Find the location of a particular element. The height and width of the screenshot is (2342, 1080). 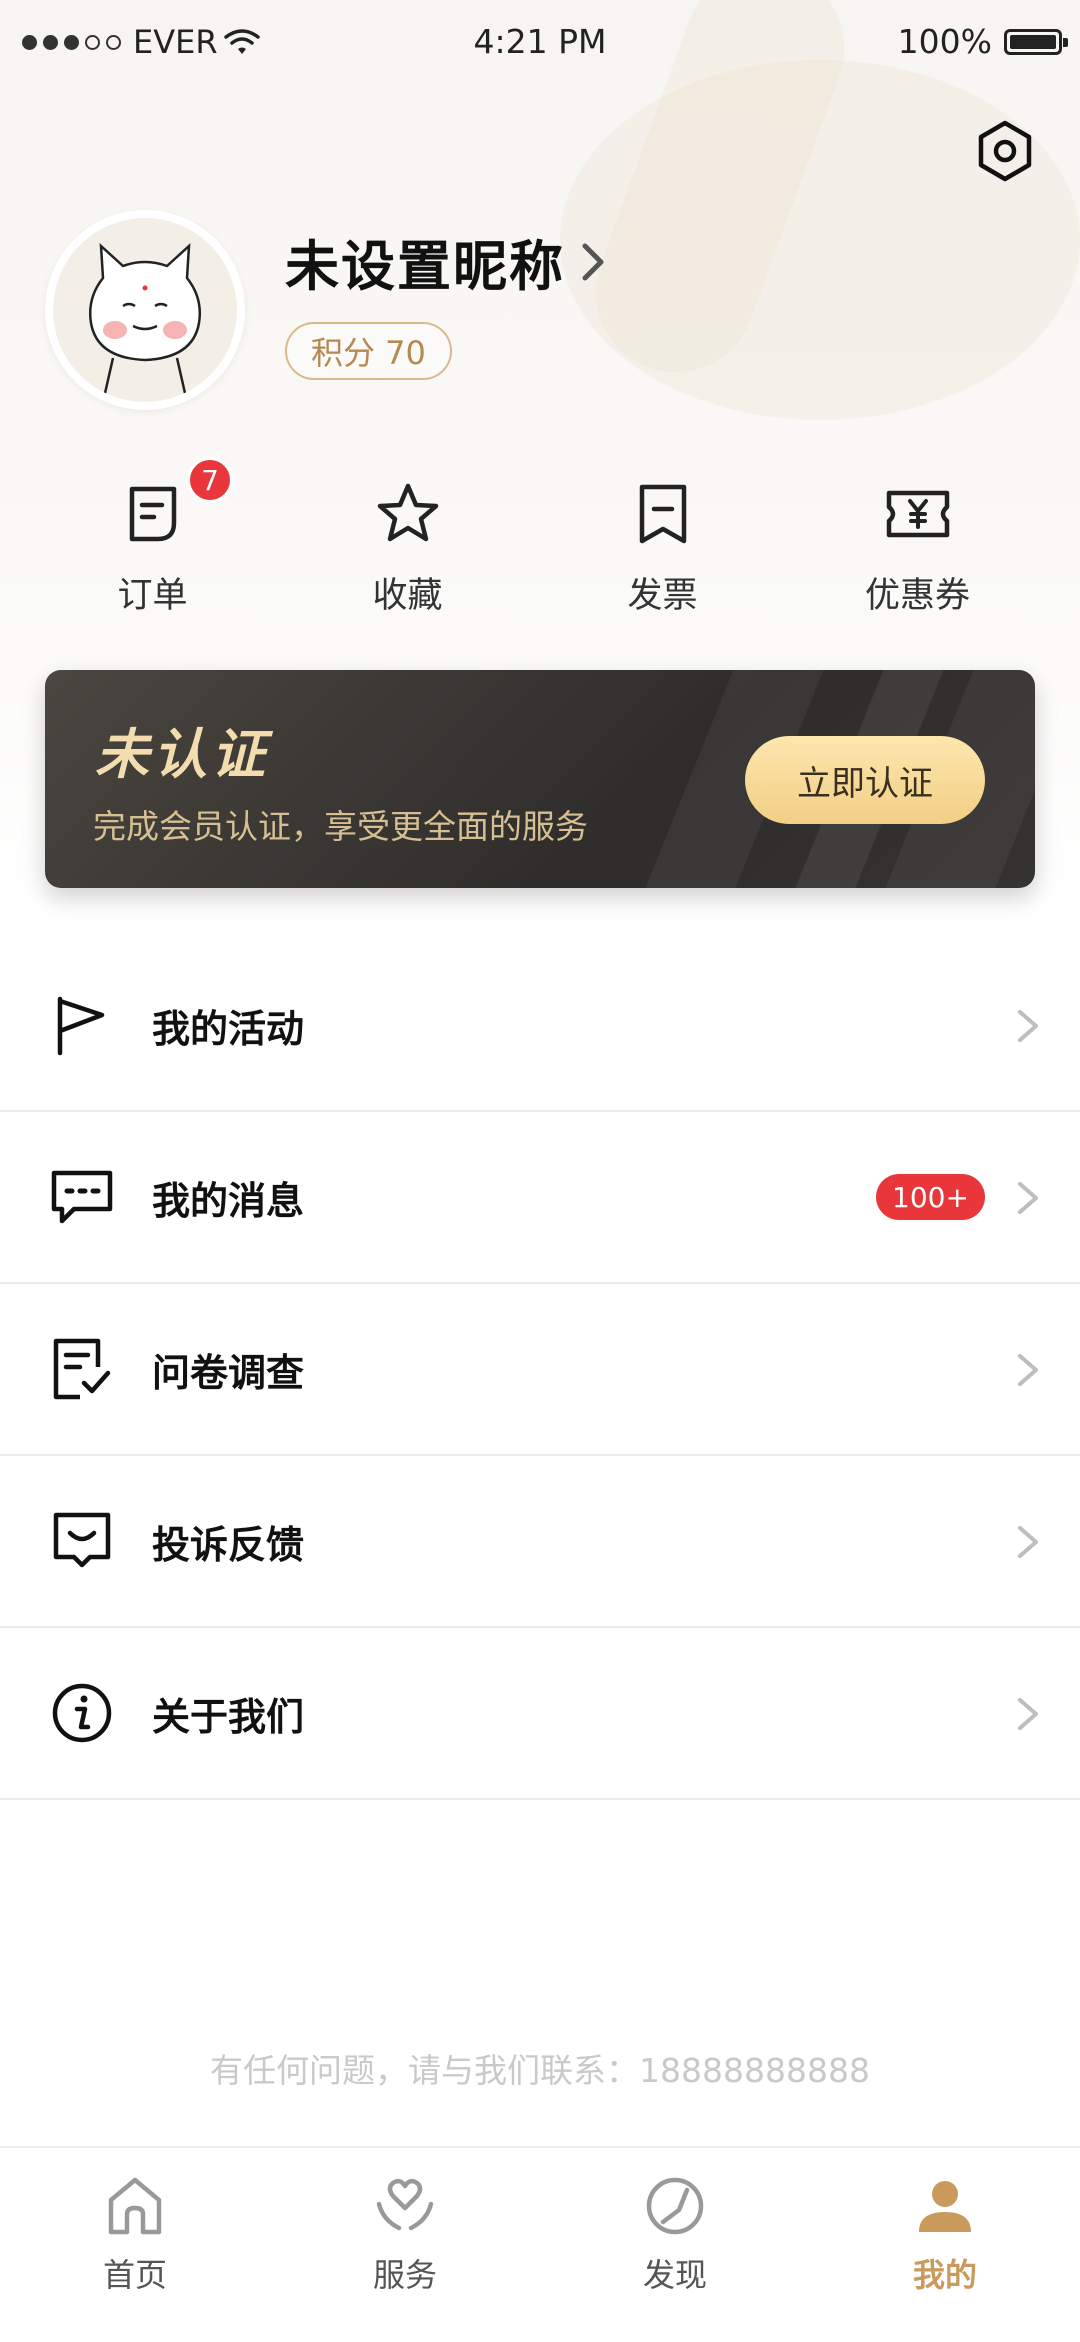

invoice-icon is located at coordinates (662, 514).